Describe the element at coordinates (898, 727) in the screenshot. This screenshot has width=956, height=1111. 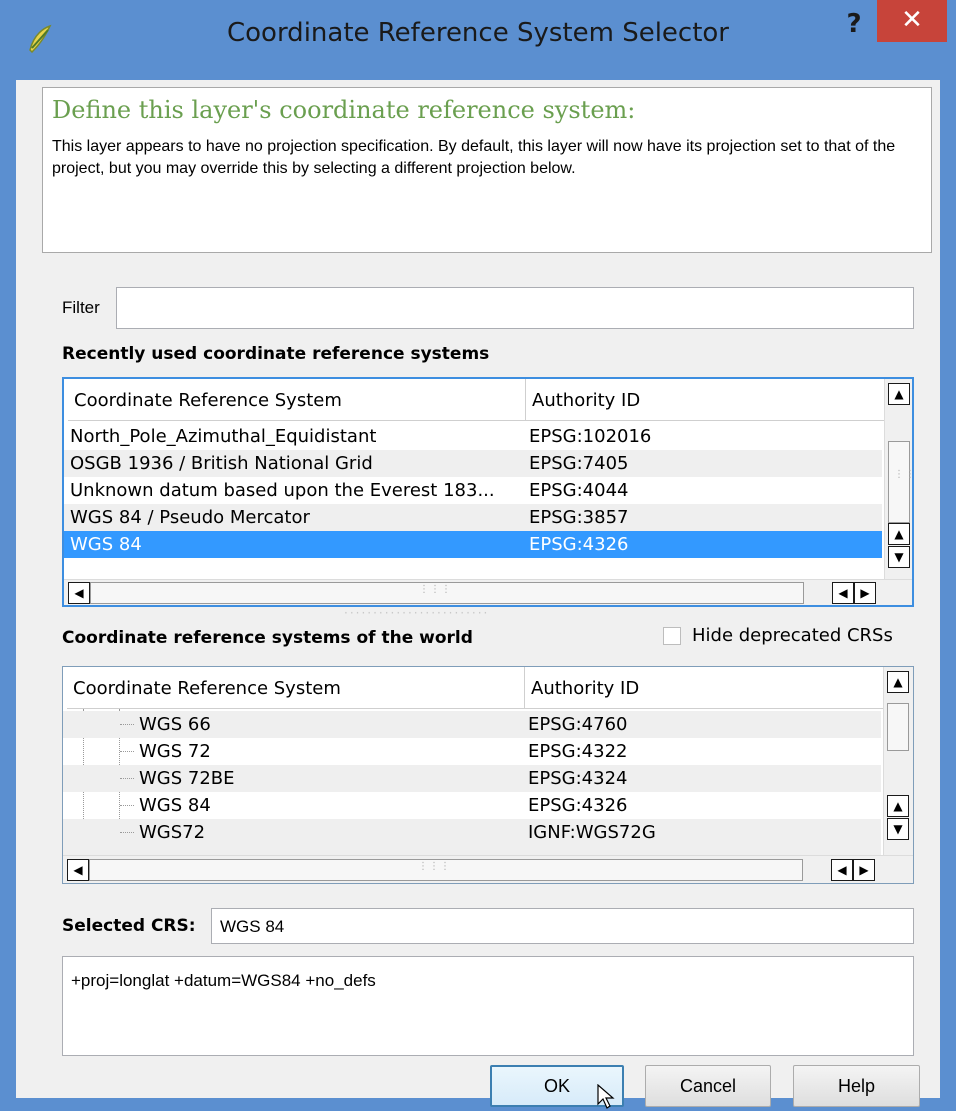
I see `scroll-thumb` at that location.